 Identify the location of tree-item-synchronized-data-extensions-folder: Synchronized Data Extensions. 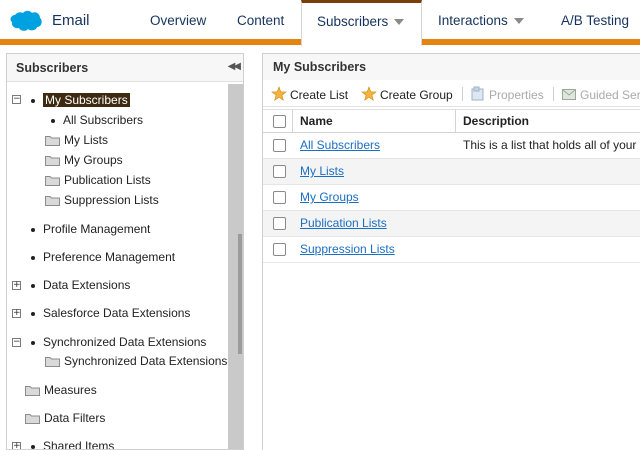
(136, 361).